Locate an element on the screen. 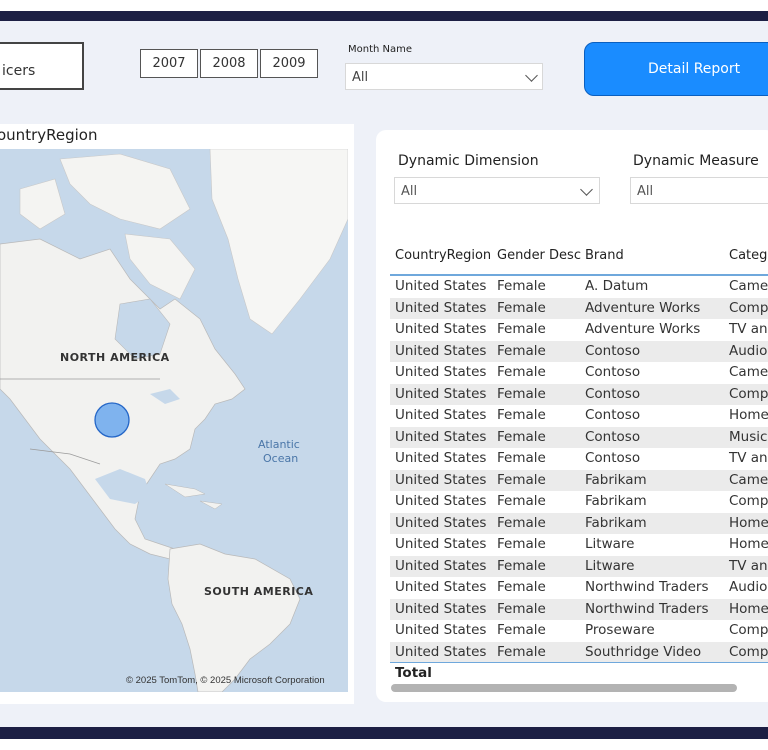 This screenshot has height=750, width=768. table-row: United States Female Litware TV and is located at coordinates (579, 566).